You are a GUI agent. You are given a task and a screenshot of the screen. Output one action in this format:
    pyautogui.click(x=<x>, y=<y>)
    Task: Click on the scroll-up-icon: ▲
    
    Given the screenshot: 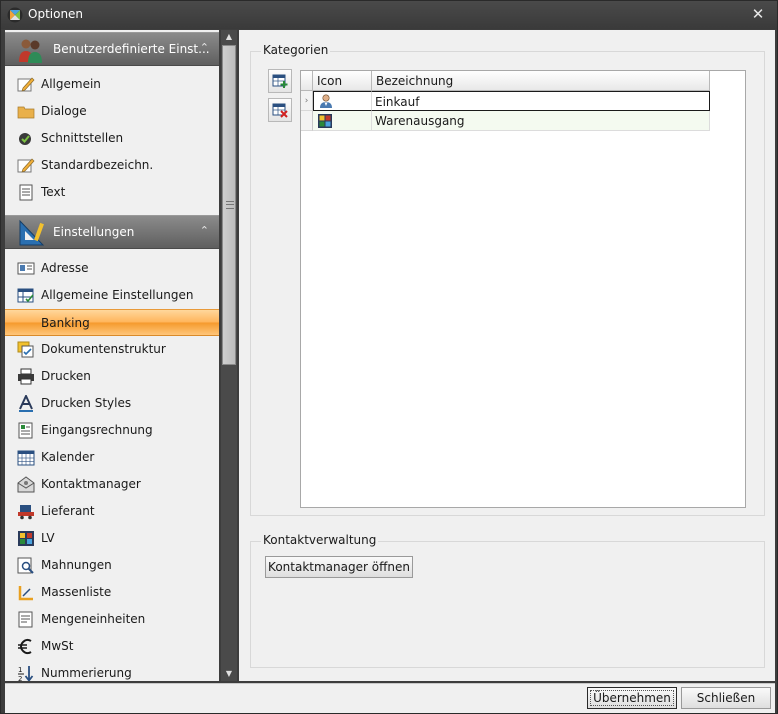 What is the action you would take?
    pyautogui.click(x=229, y=37)
    